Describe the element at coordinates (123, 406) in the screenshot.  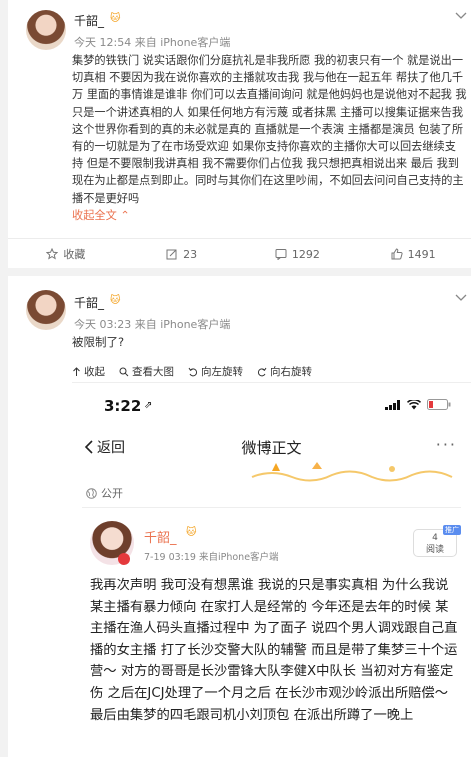
I see `status-bar-time: 3:22` at that location.